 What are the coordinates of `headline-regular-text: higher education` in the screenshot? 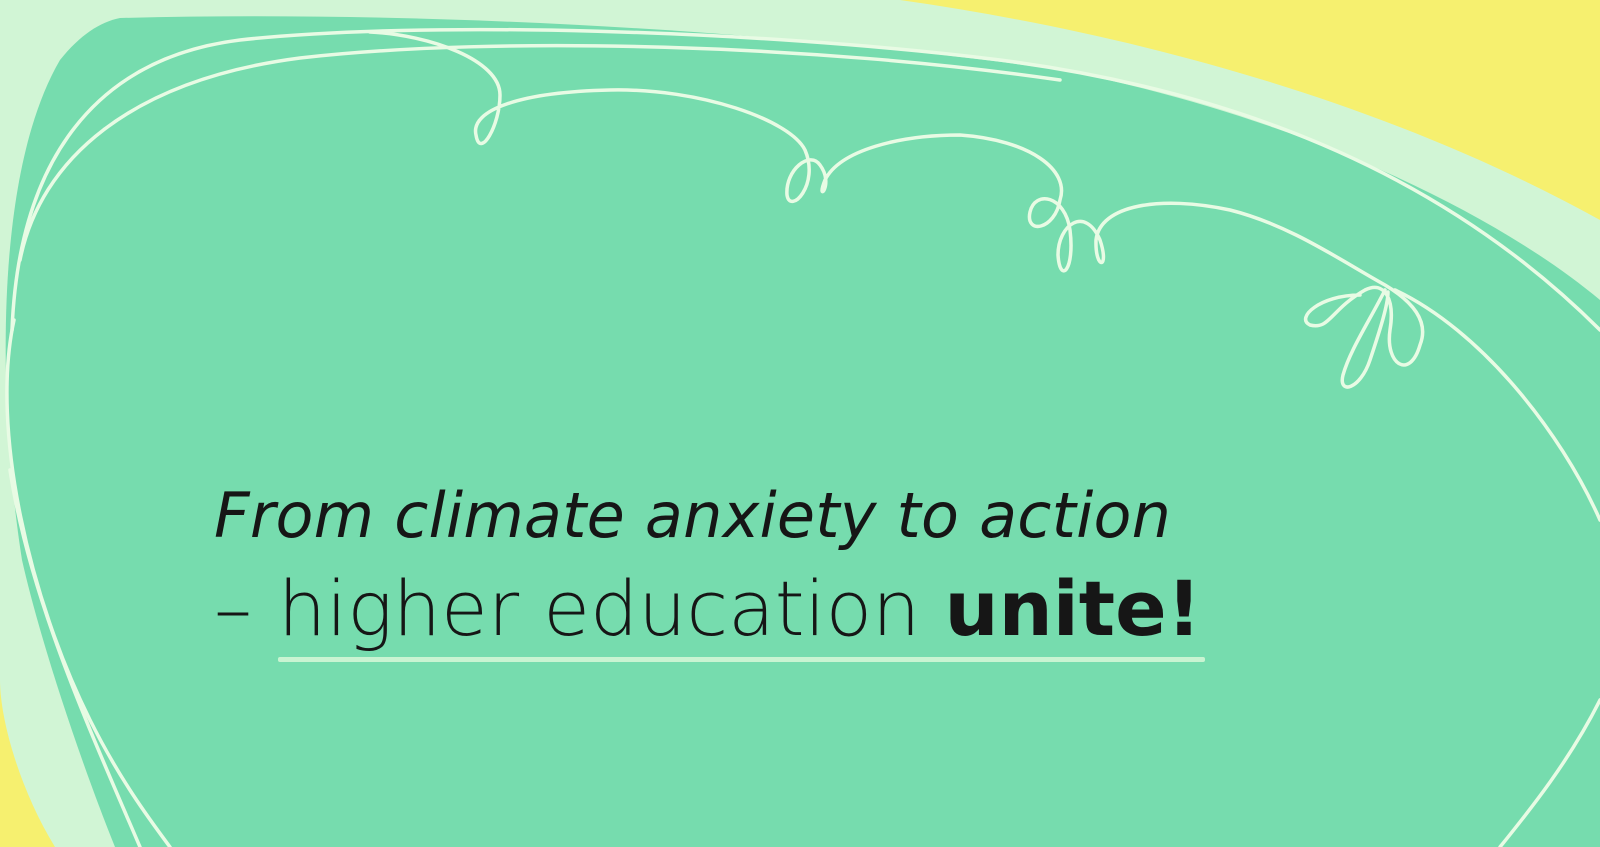 It's located at (599, 608).